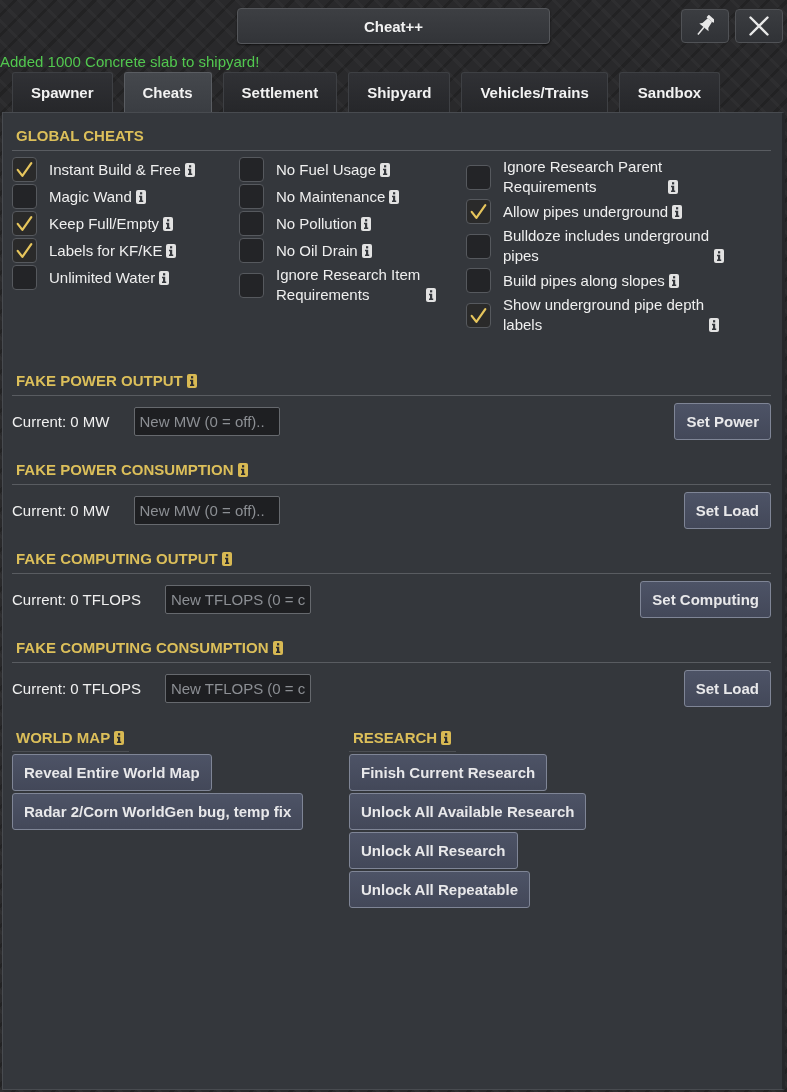 Image resolution: width=787 pixels, height=1092 pixels. What do you see at coordinates (280, 92) in the screenshot?
I see `tab: Settlement` at bounding box center [280, 92].